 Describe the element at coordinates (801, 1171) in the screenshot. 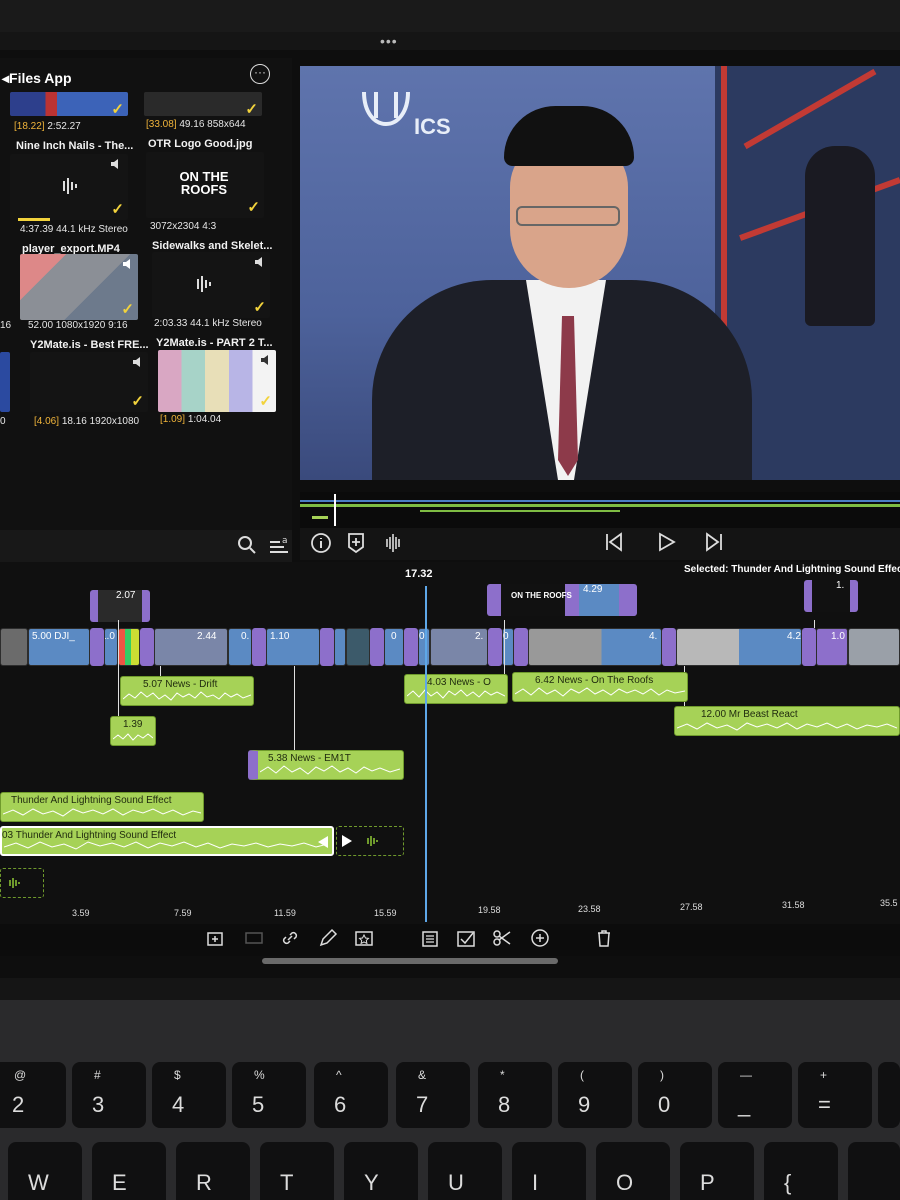

I see `key-bracket: {` at that location.